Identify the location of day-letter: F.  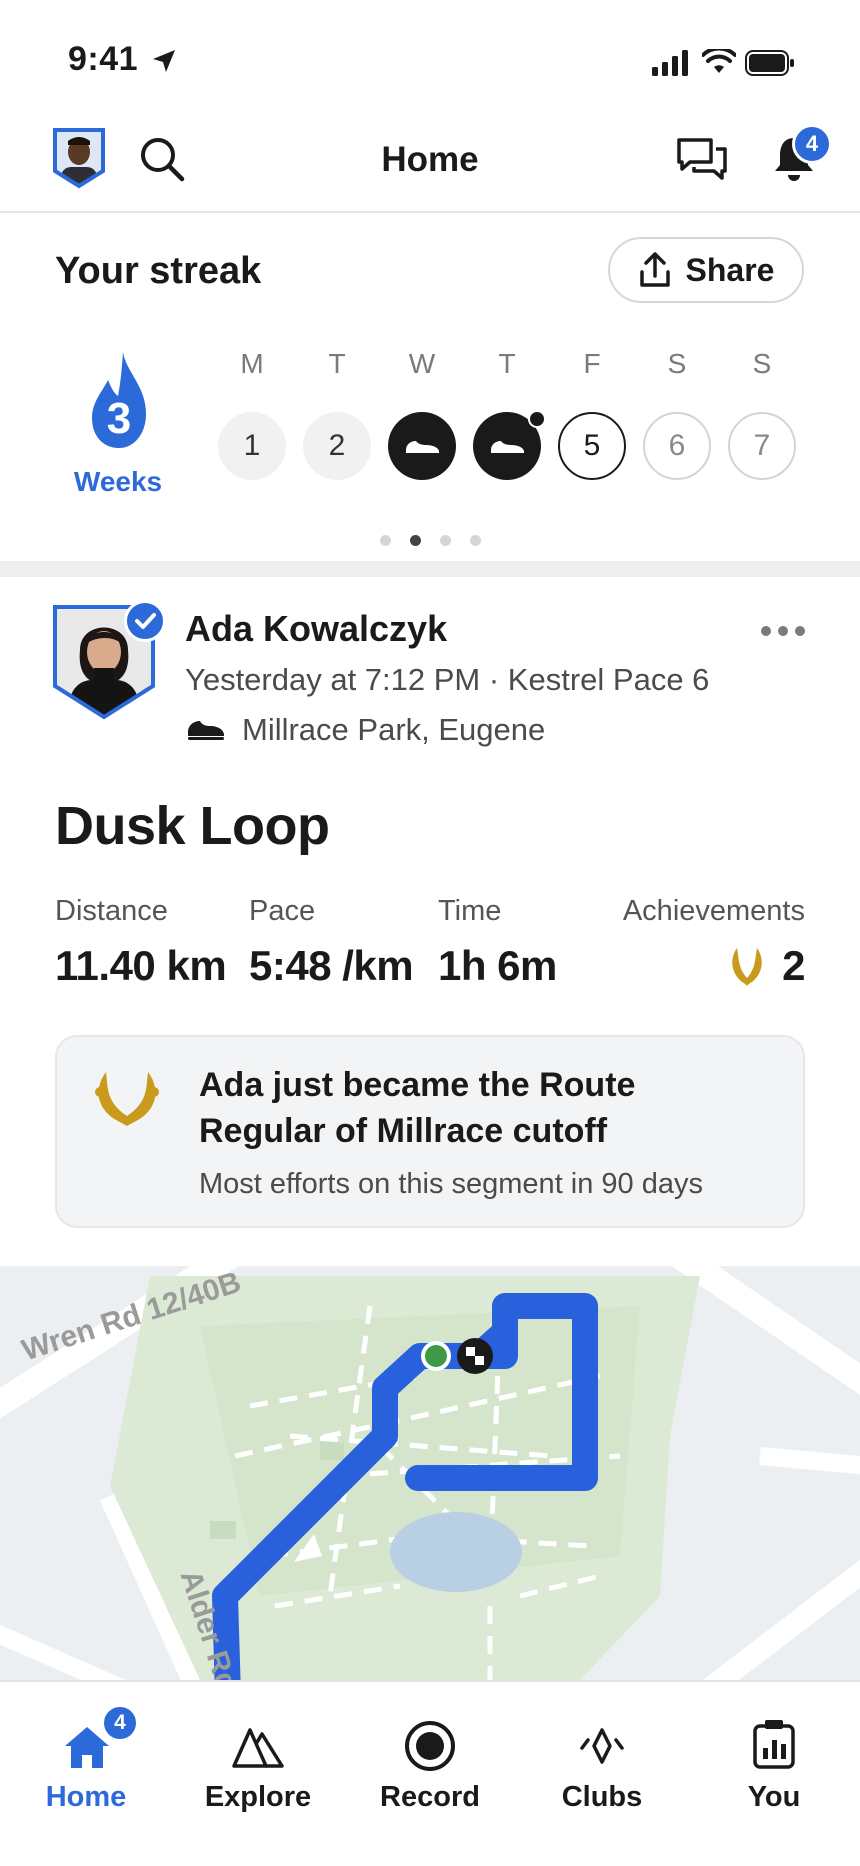
(592, 363).